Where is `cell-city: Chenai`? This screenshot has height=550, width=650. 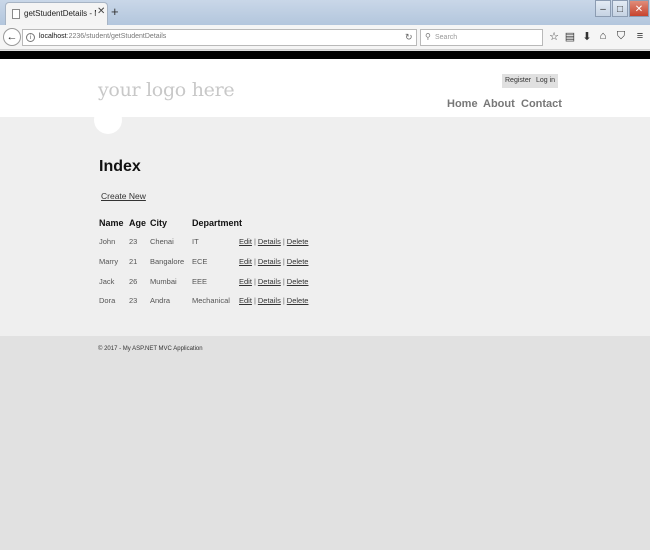
cell-city: Chenai is located at coordinates (162, 241).